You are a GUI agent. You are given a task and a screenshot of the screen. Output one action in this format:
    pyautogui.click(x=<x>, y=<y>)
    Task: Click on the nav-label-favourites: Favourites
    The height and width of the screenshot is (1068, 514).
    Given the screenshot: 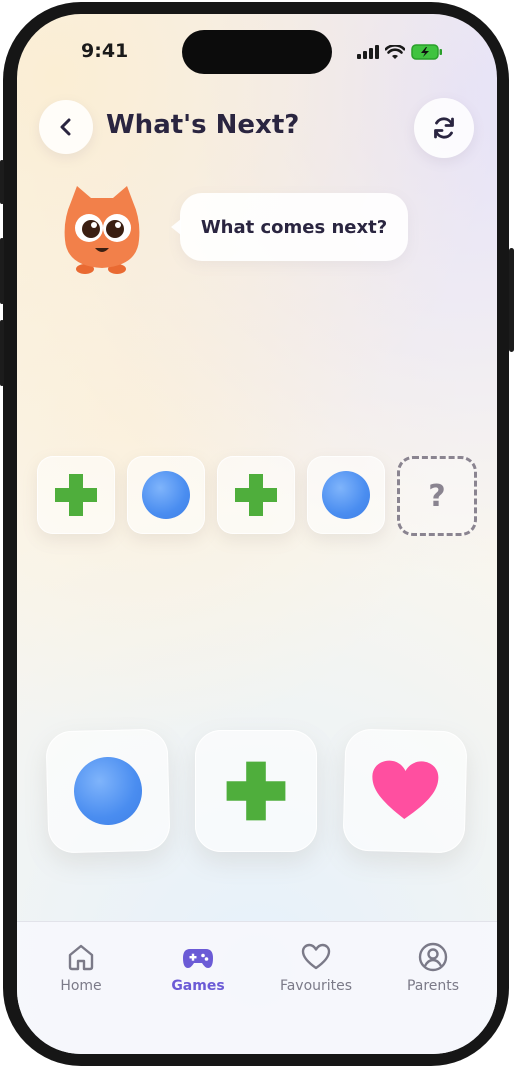 What is the action you would take?
    pyautogui.click(x=316, y=986)
    